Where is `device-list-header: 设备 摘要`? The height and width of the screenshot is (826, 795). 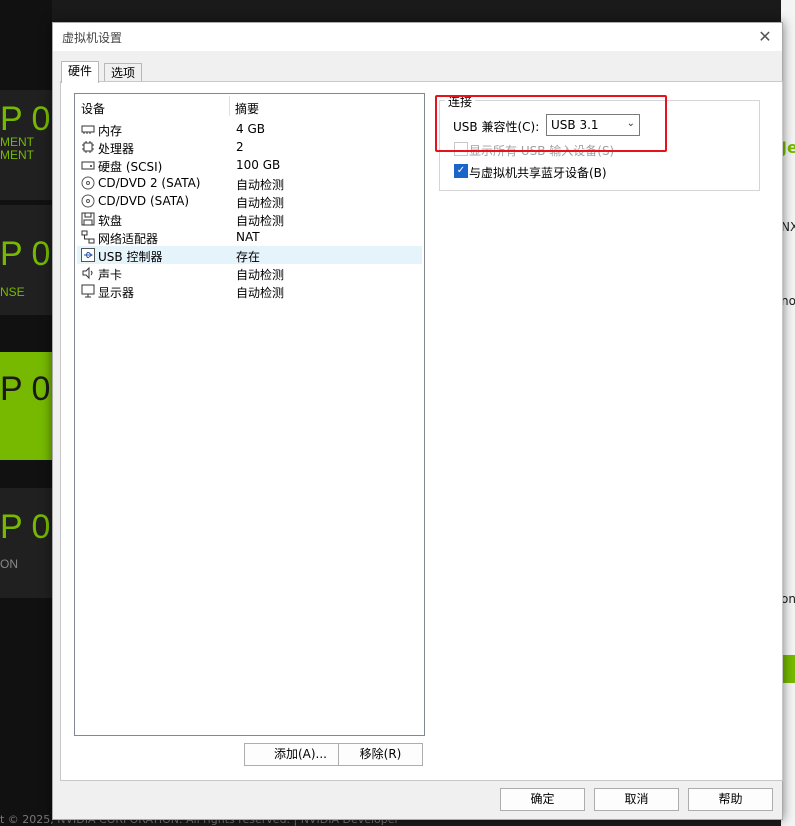 device-list-header: 设备 摘要 is located at coordinates (249, 105).